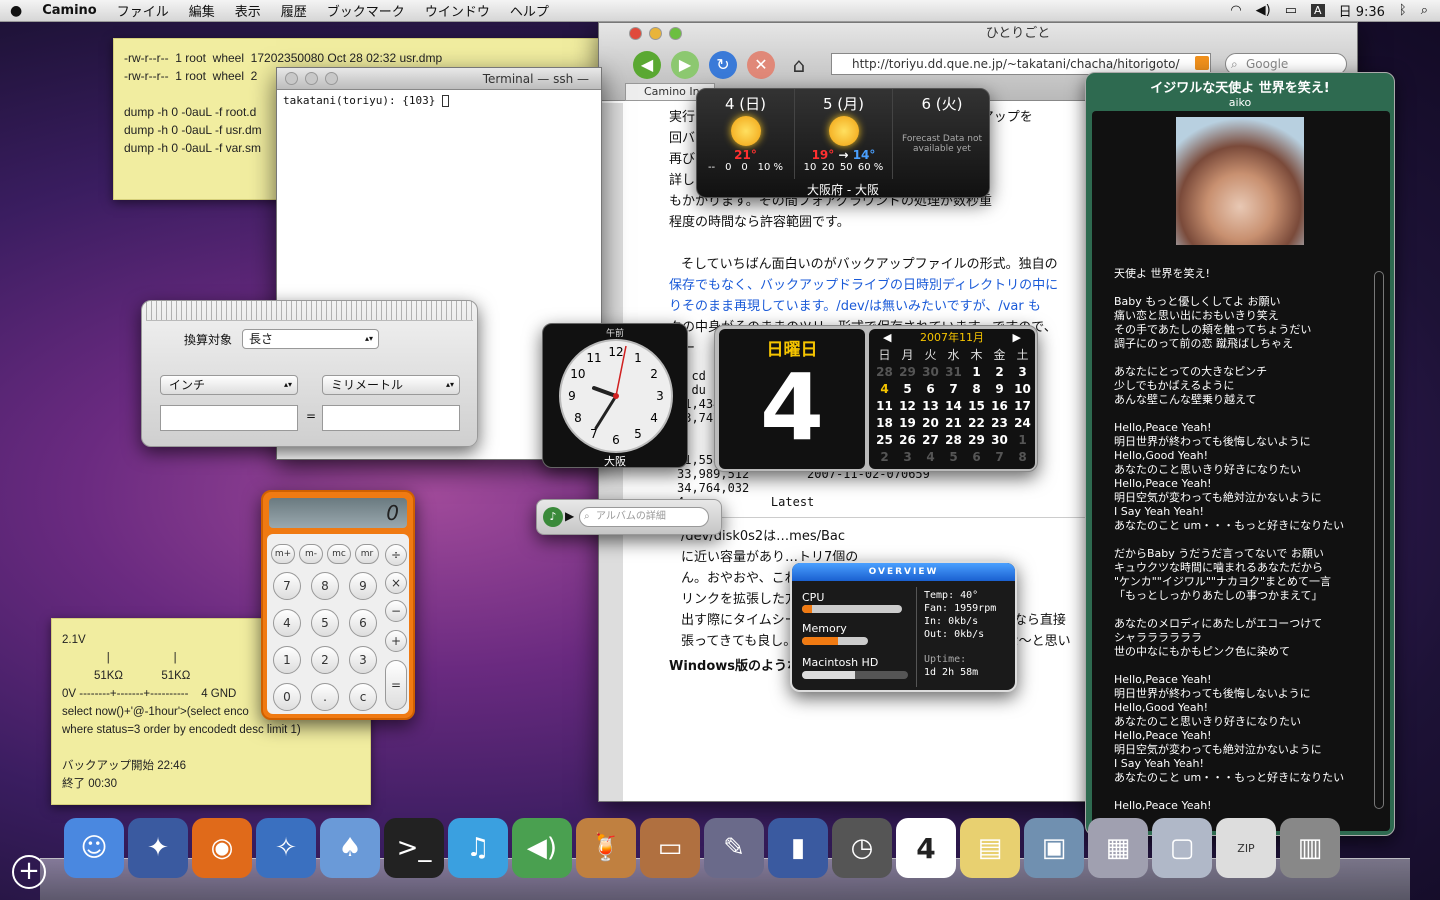  I want to click on terminal-output: takatani(toriyu): {103}, so click(439, 100).